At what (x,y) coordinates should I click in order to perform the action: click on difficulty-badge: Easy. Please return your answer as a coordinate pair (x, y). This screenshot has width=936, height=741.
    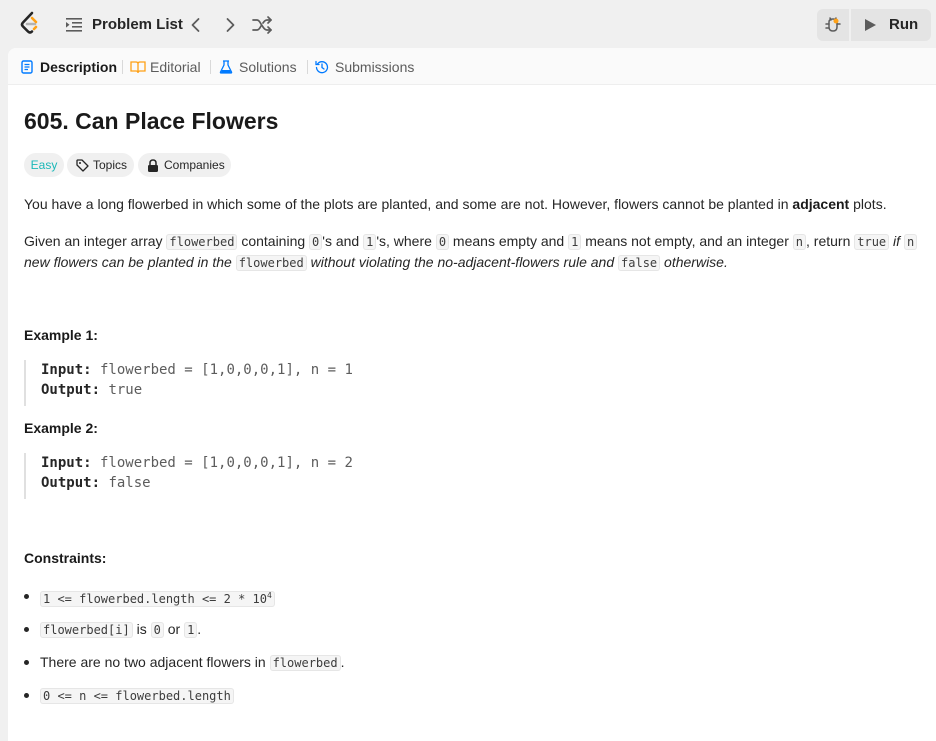
    Looking at the image, I should click on (44, 165).